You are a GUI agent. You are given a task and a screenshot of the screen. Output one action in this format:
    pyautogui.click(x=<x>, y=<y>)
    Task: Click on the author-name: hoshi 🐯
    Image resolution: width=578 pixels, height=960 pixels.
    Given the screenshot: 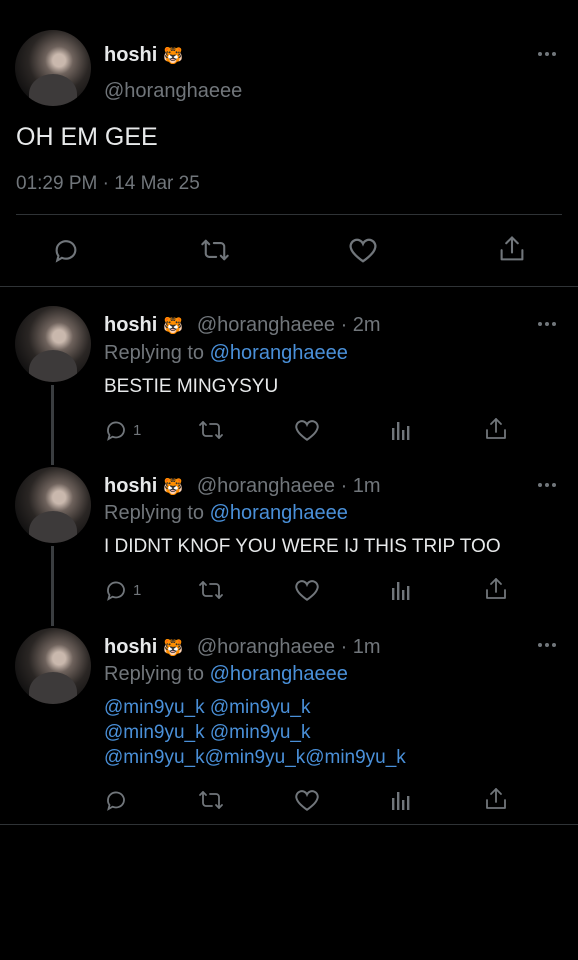 What is the action you would take?
    pyautogui.click(x=143, y=55)
    